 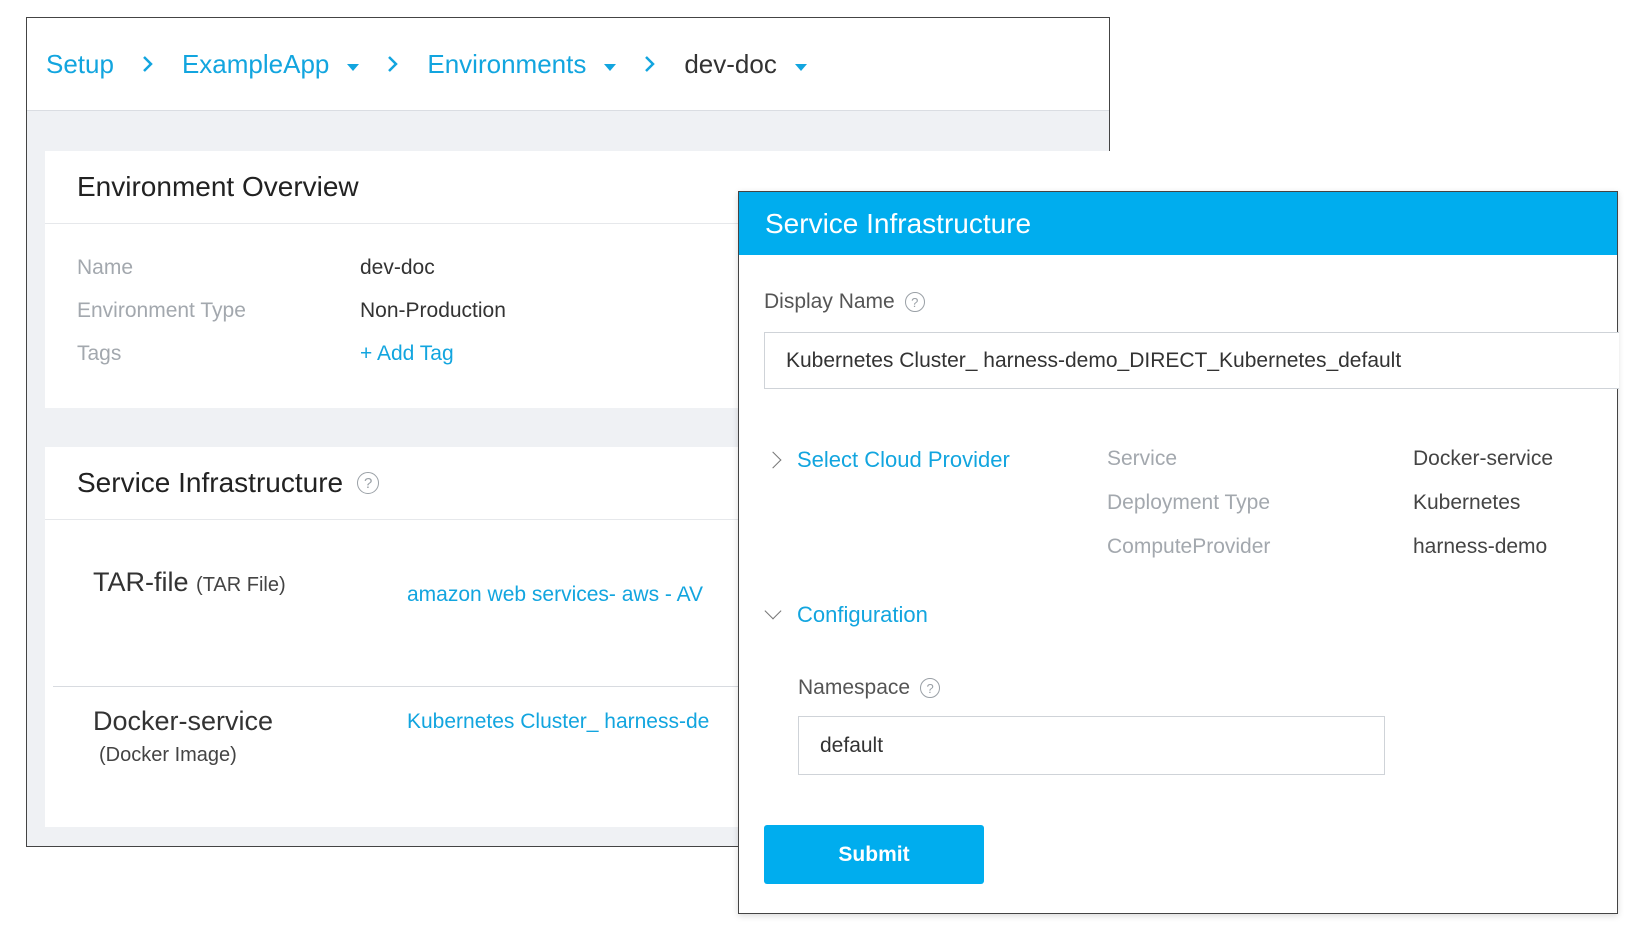 I want to click on service-infra-link-tar: amazon web services- aws - AV, so click(x=555, y=595).